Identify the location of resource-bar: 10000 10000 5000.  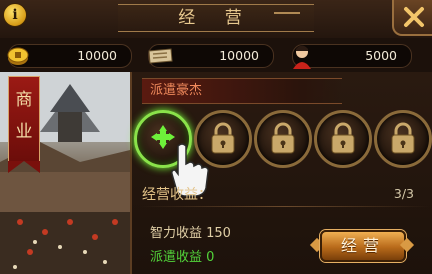
(216, 55).